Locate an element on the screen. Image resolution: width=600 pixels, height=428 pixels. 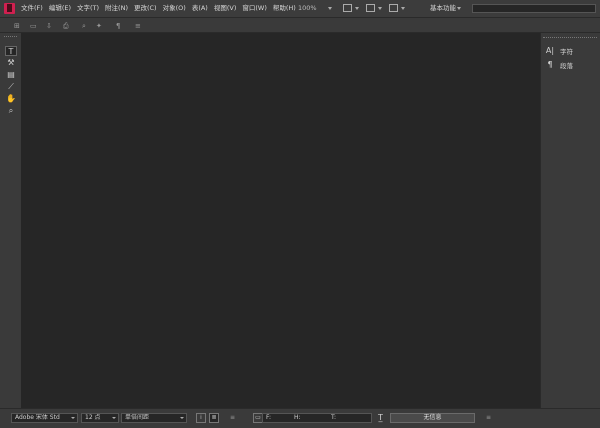
menu-object: 对象(O) is located at coordinates (174, 8).